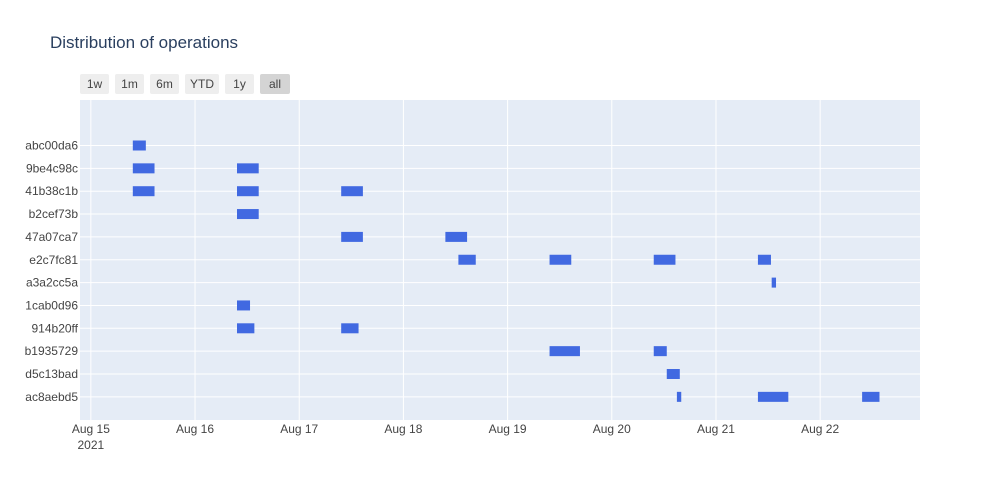 Image resolution: width=1000 pixels, height=500 pixels. Describe the element at coordinates (54, 214) in the screenshot. I see `y-tick-label: b2cef73b` at that location.